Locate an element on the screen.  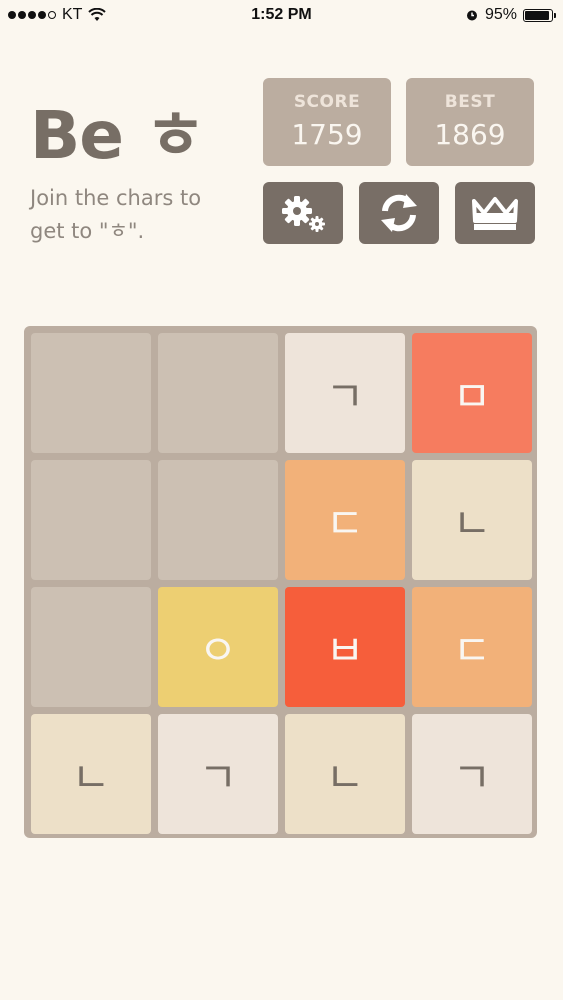
alarm-icon is located at coordinates (471, 15).